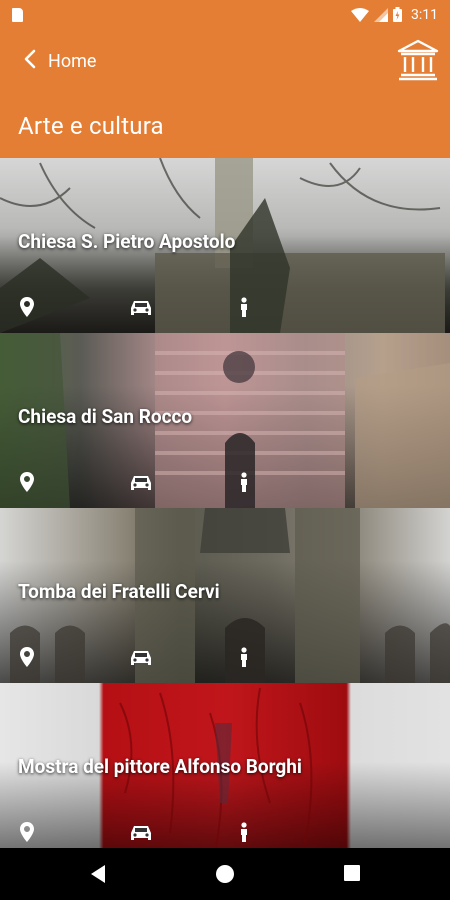 This screenshot has width=450, height=900. What do you see at coordinates (127, 241) in the screenshot?
I see `item-title: Chiesa S. Pietro Apostolo` at bounding box center [127, 241].